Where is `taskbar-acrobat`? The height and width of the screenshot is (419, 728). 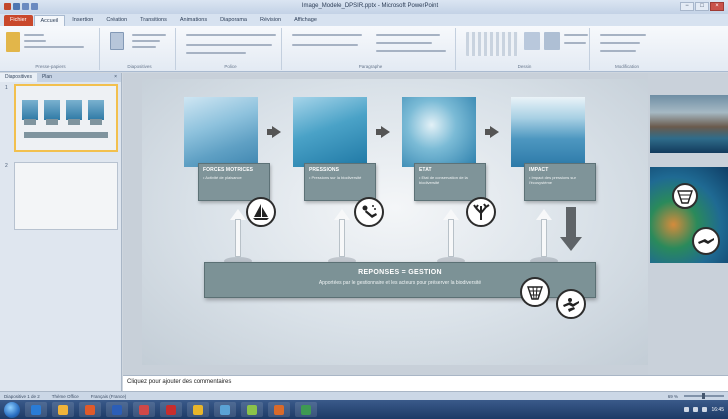 taskbar-acrobat is located at coordinates (171, 409).